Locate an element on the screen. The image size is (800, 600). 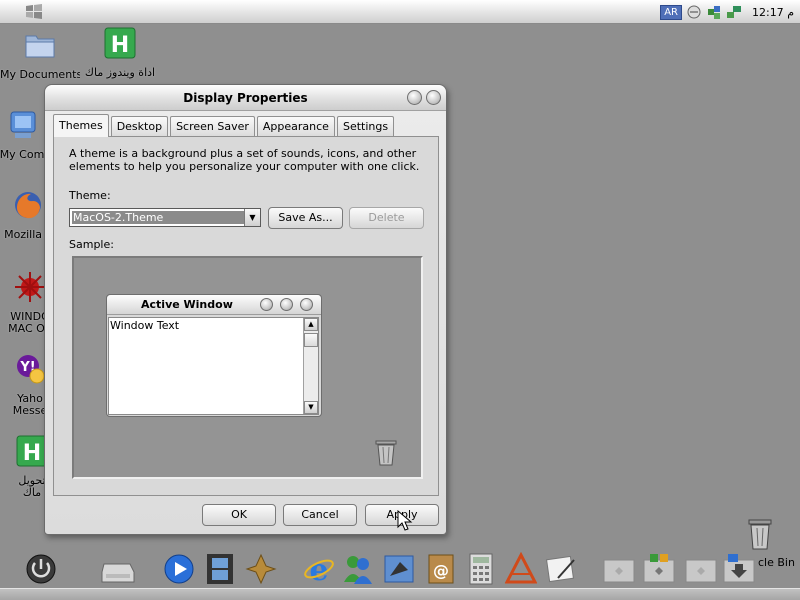
sample-scrollbar: ▲ ▼ is located at coordinates (310, 366).